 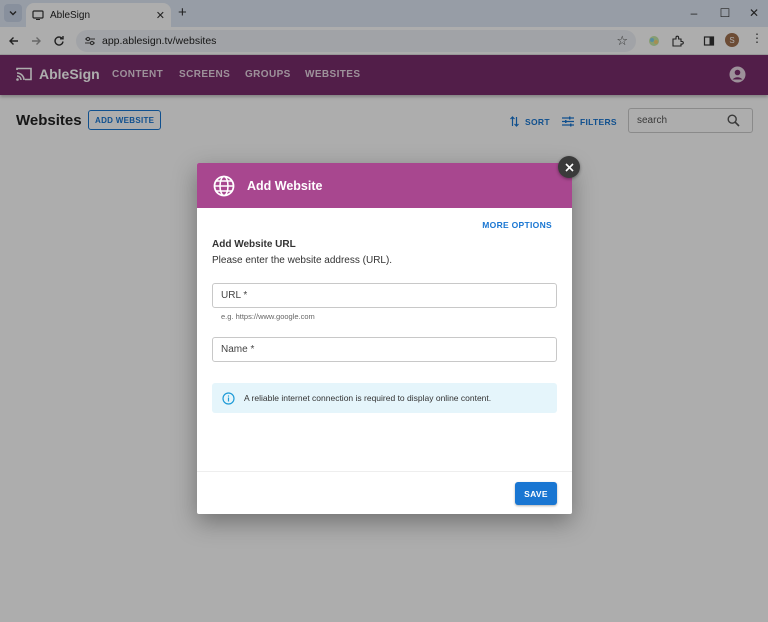 What do you see at coordinates (285, 185) in the screenshot?
I see `dialog-title: Add Website` at bounding box center [285, 185].